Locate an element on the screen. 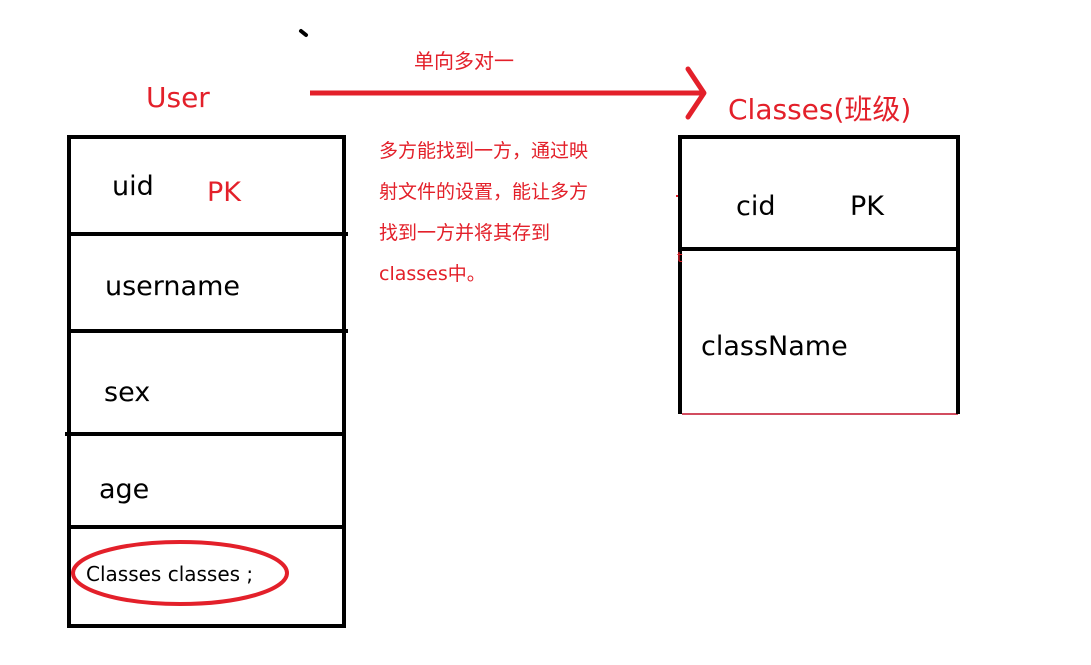  field-classes-reference: Classes classes ; is located at coordinates (170, 574).